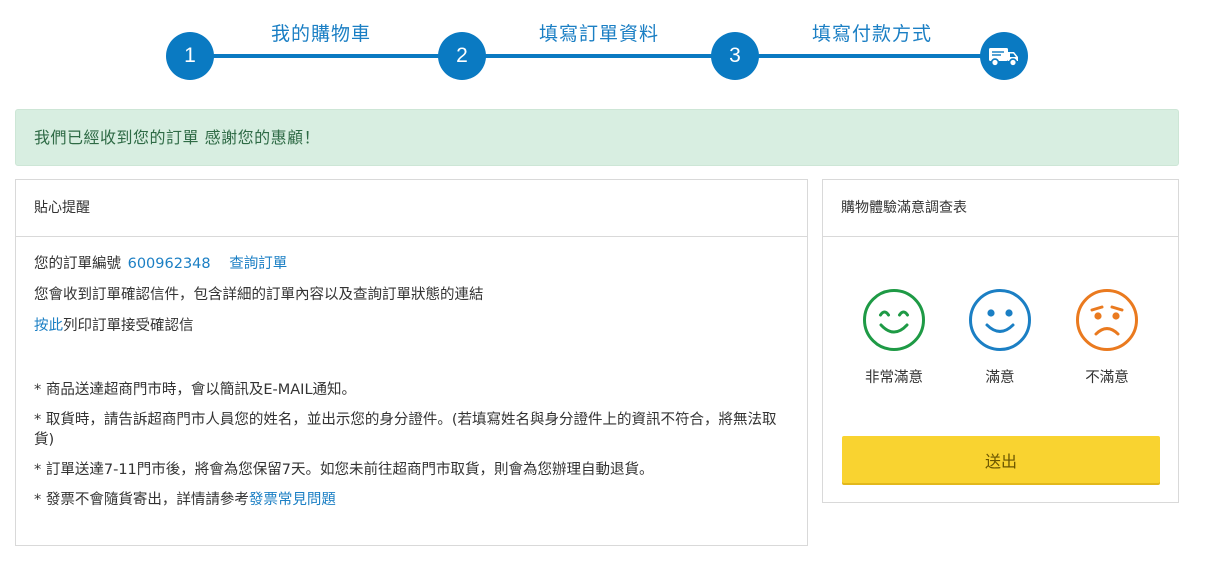  What do you see at coordinates (1107, 320) in the screenshot?
I see `sad-face-icon` at bounding box center [1107, 320].